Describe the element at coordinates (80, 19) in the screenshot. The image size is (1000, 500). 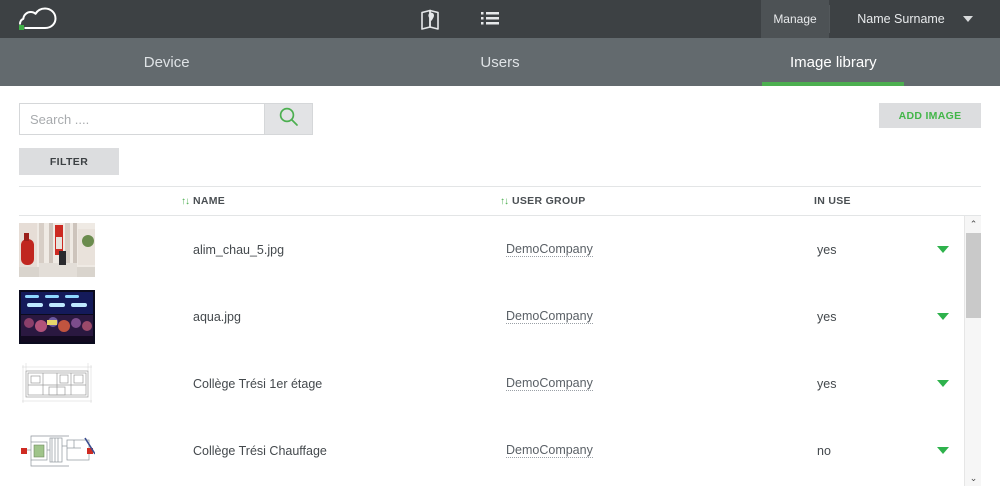
I see `logo-zone` at that location.